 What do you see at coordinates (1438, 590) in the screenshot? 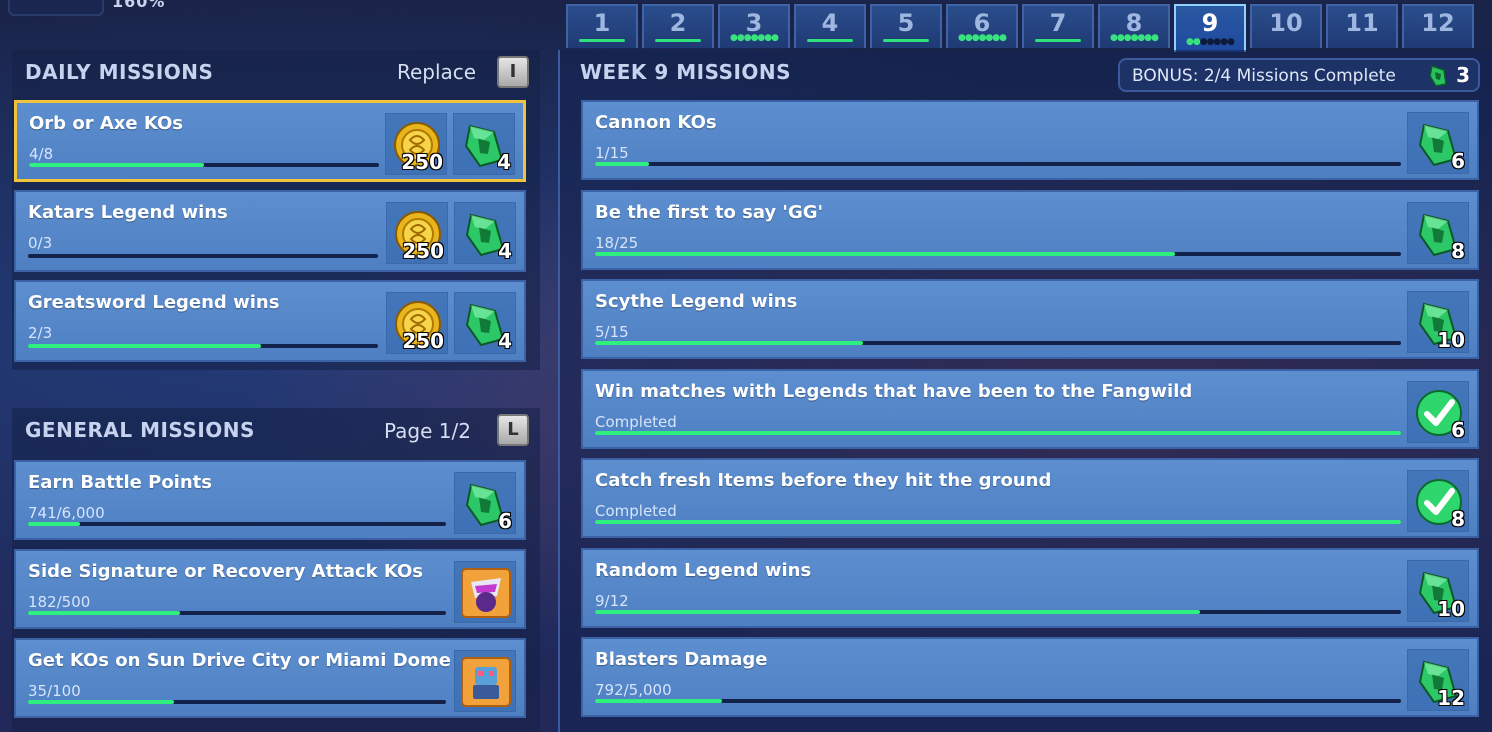
I see `reward-slot: 10` at bounding box center [1438, 590].